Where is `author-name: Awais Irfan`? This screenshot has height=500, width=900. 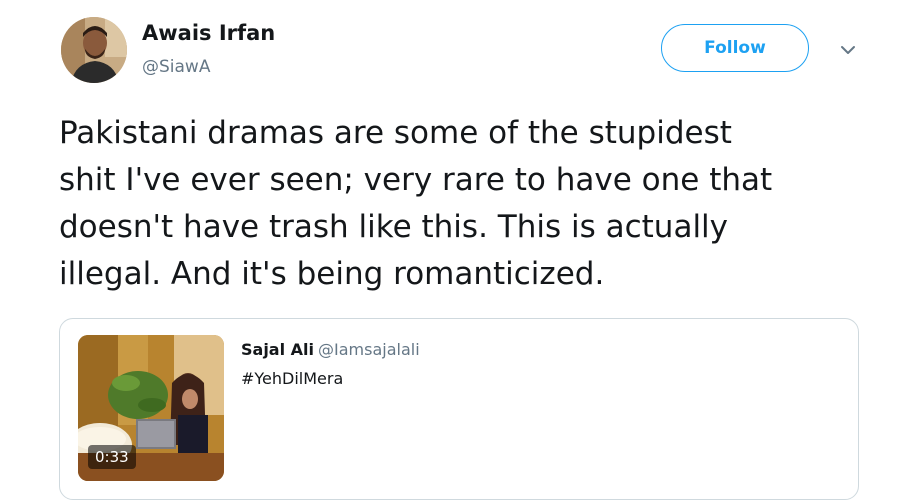
author-name: Awais Irfan is located at coordinates (208, 33).